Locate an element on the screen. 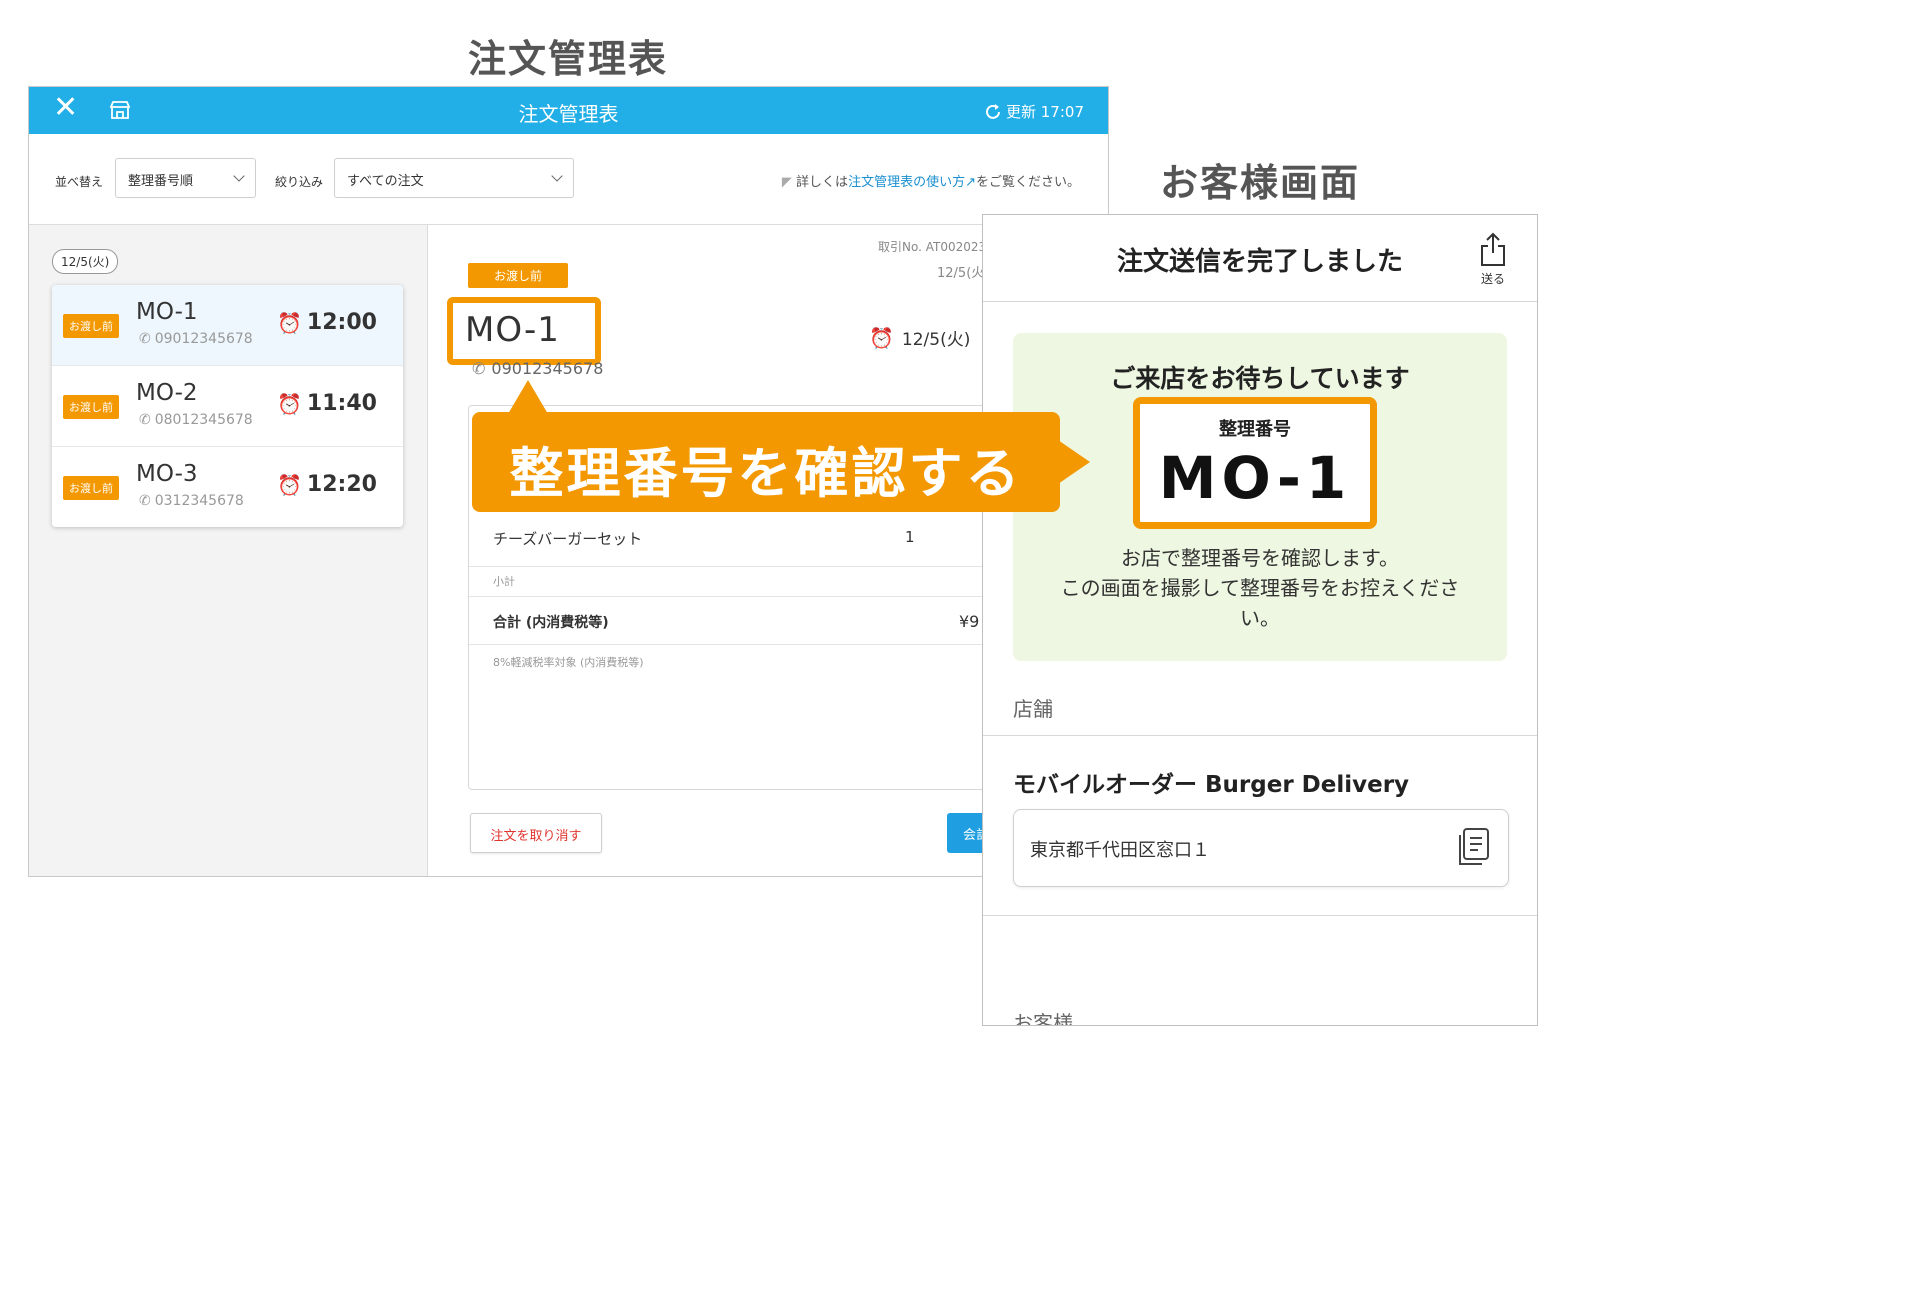 The image size is (1920, 1293). phone-number: 08012345678 is located at coordinates (203, 420).